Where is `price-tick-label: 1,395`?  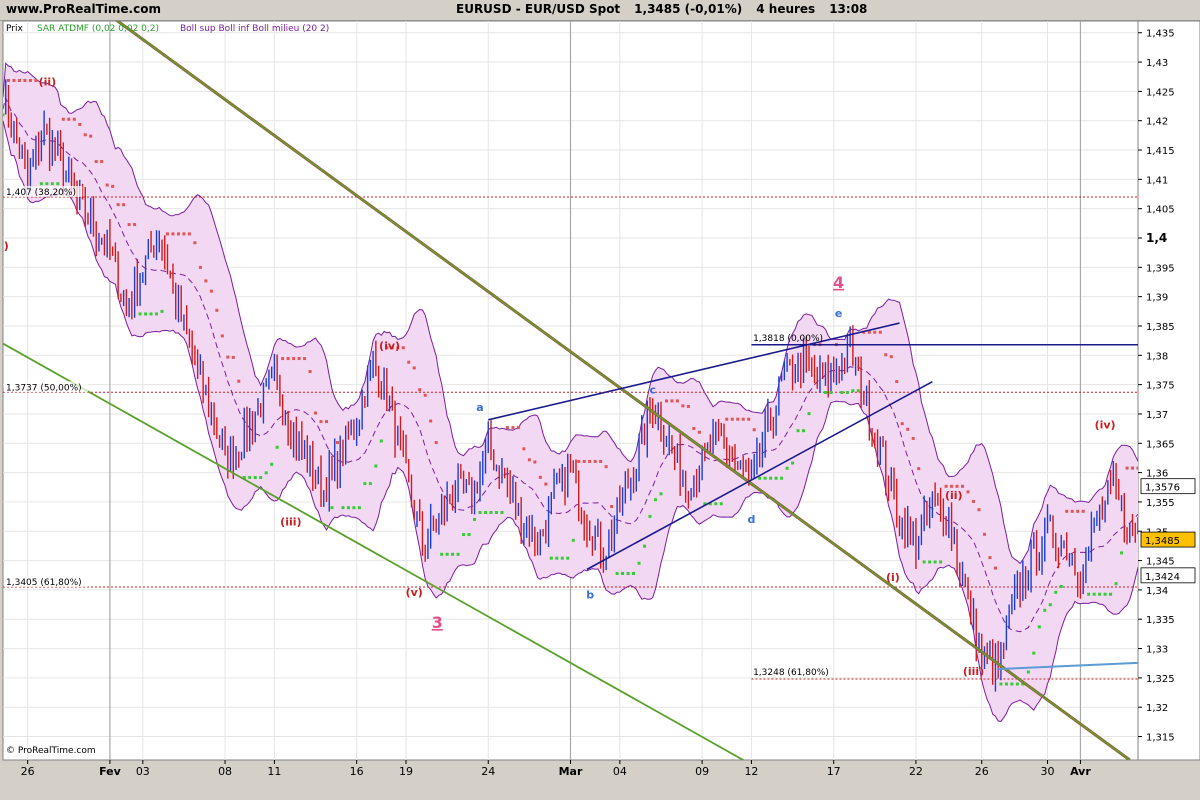
price-tick-label: 1,395 is located at coordinates (1160, 268).